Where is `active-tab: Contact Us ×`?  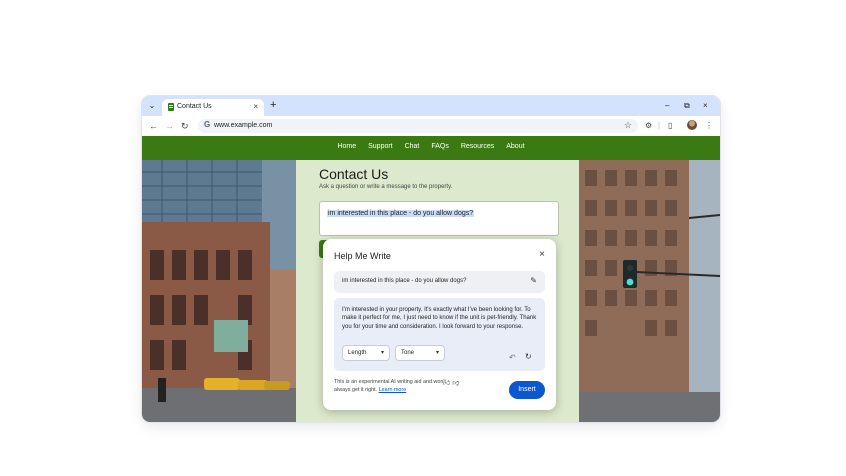
active-tab: Contact Us × is located at coordinates (213, 107).